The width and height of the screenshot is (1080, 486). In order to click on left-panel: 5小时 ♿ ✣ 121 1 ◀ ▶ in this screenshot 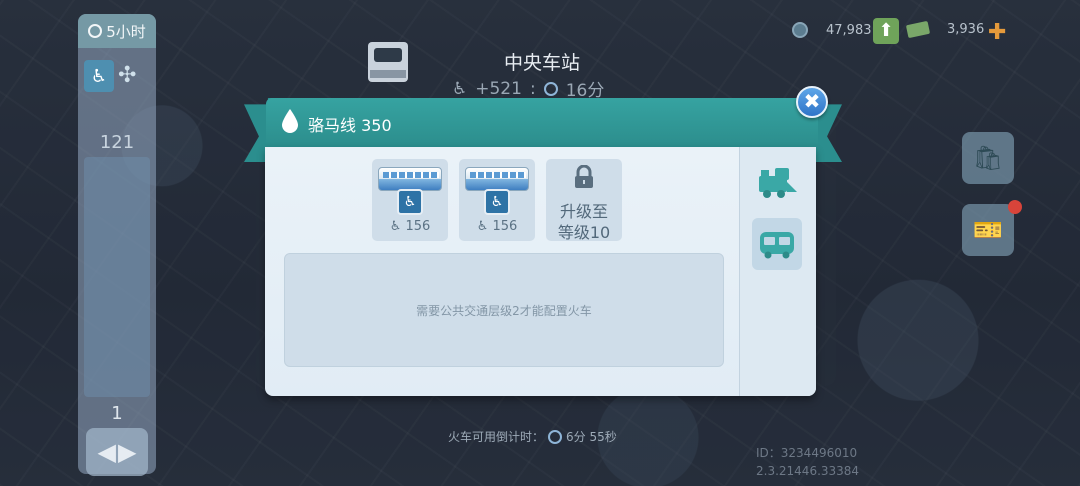, I will do `click(117, 245)`.